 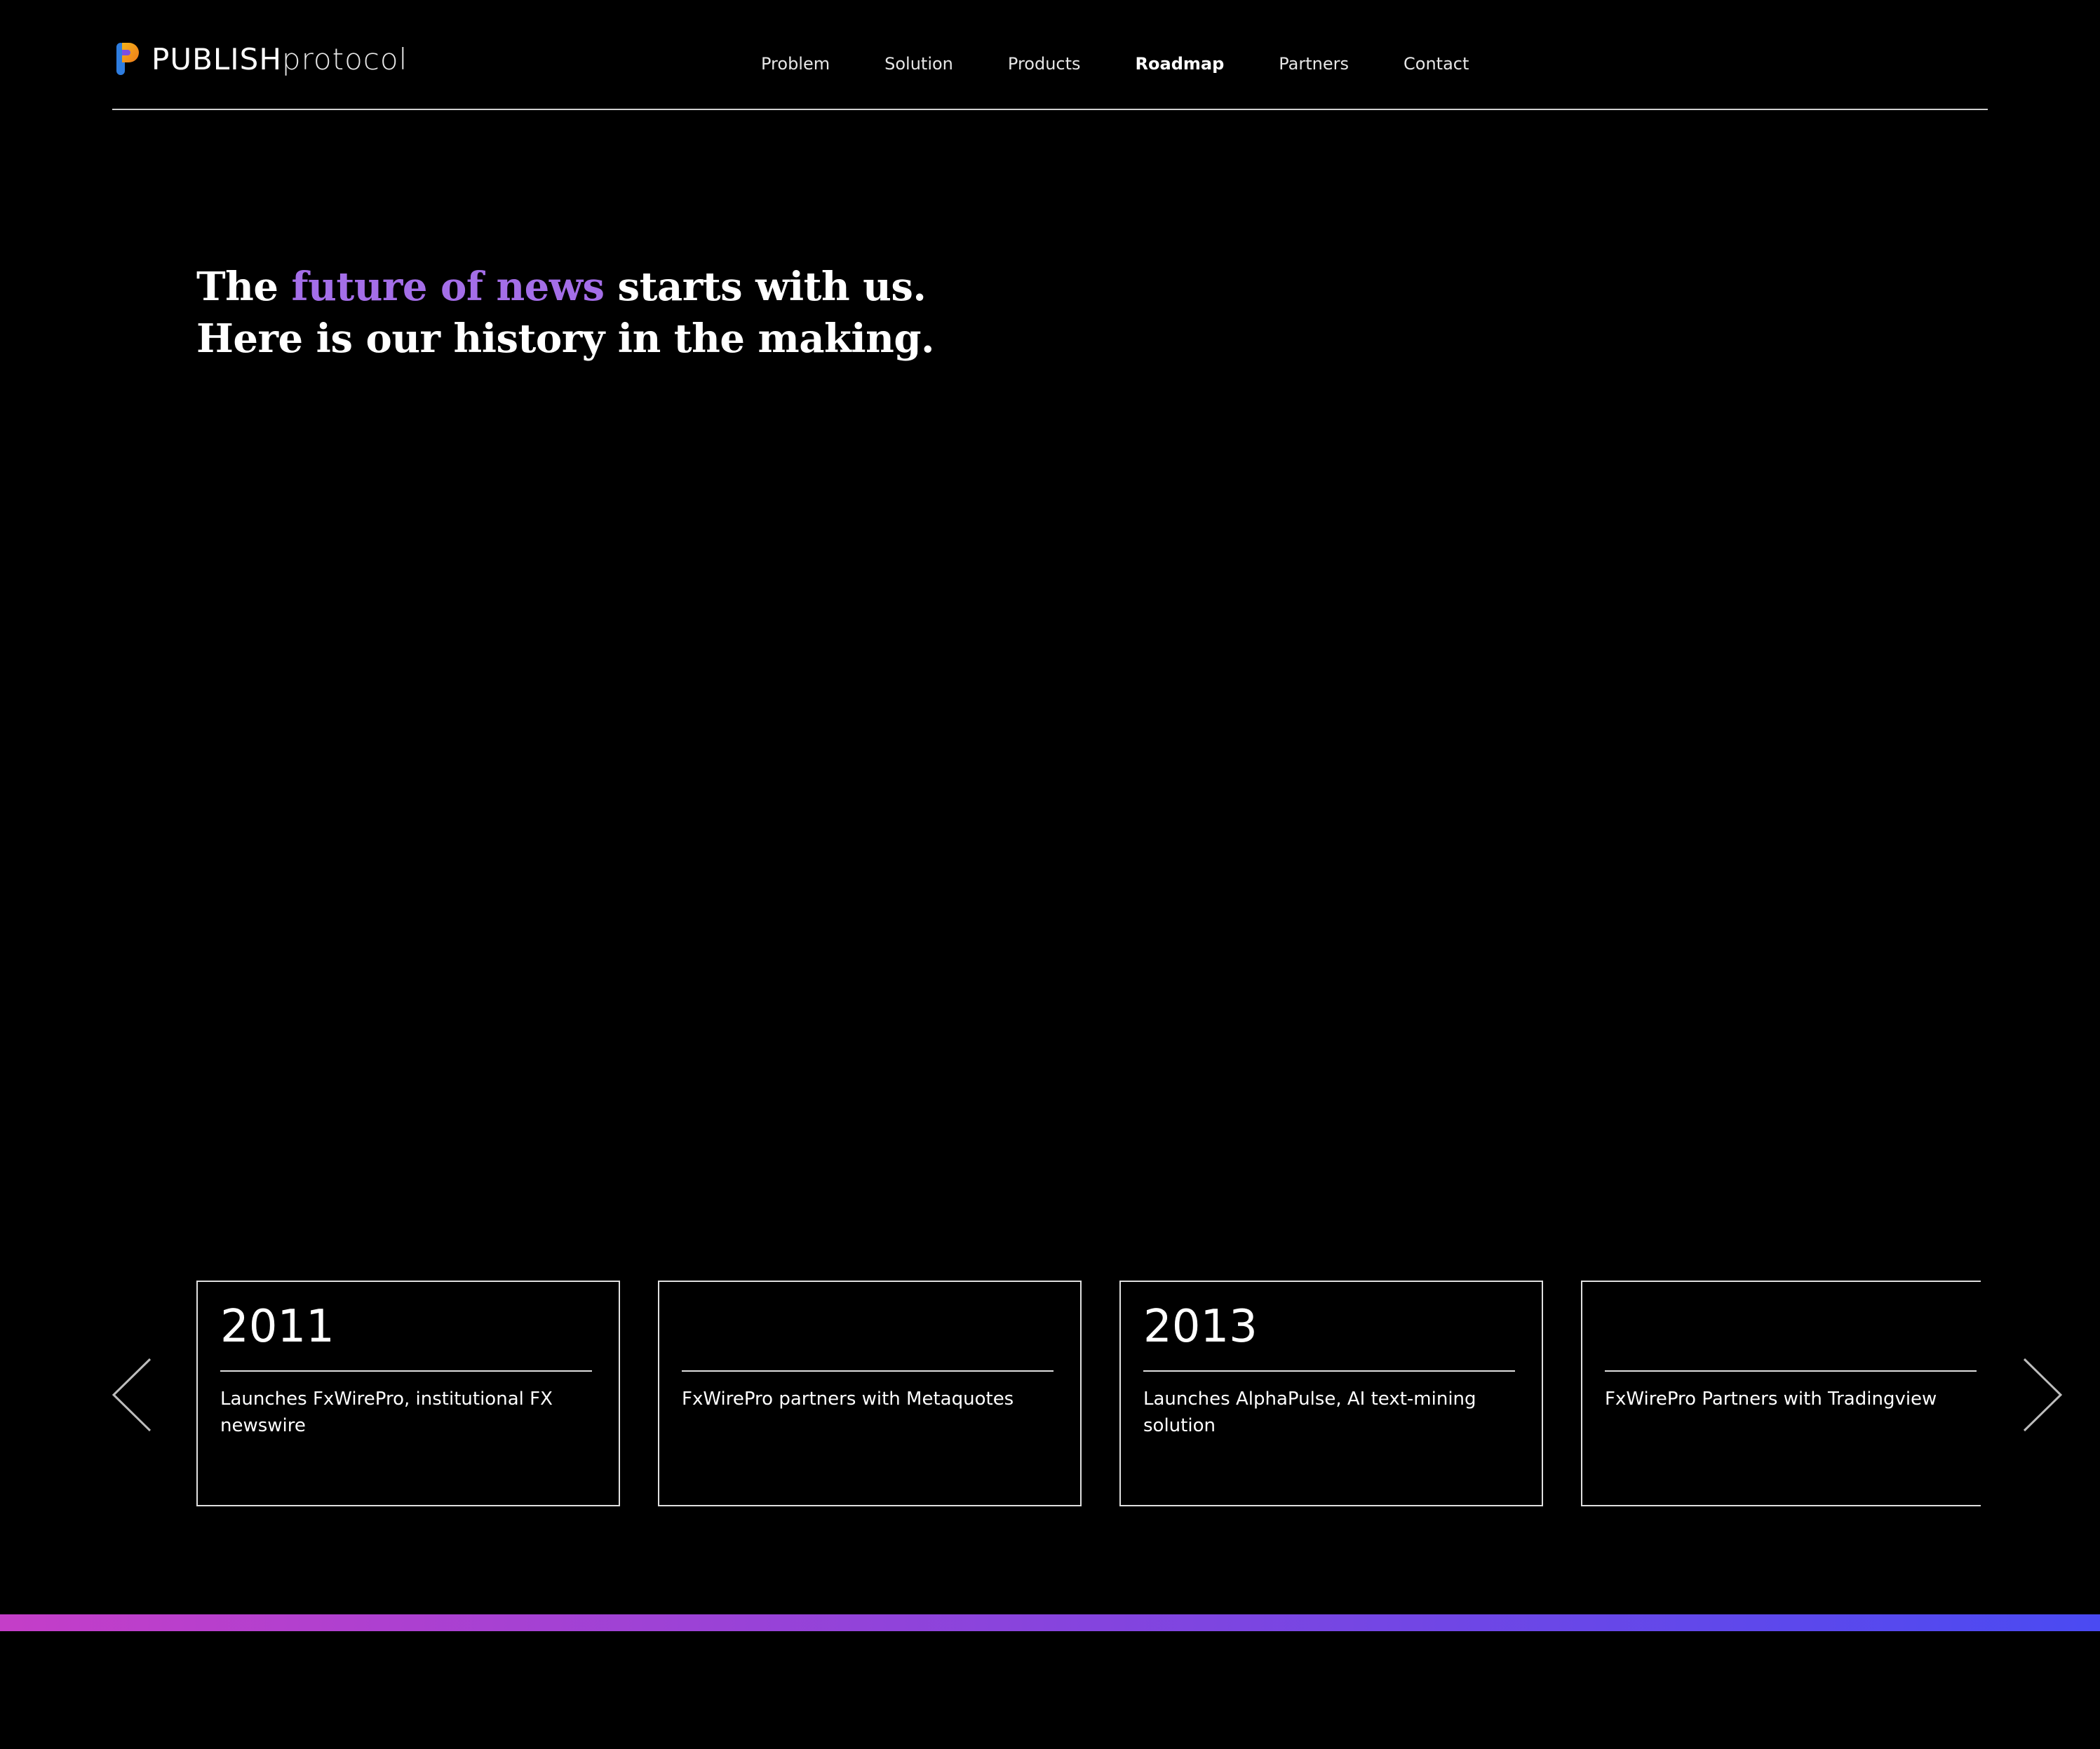 I want to click on card-year: 2013, so click(x=1200, y=1327).